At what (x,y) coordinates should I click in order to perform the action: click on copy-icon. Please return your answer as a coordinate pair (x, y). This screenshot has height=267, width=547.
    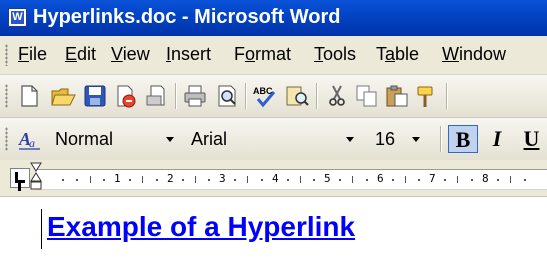
    Looking at the image, I should click on (367, 96).